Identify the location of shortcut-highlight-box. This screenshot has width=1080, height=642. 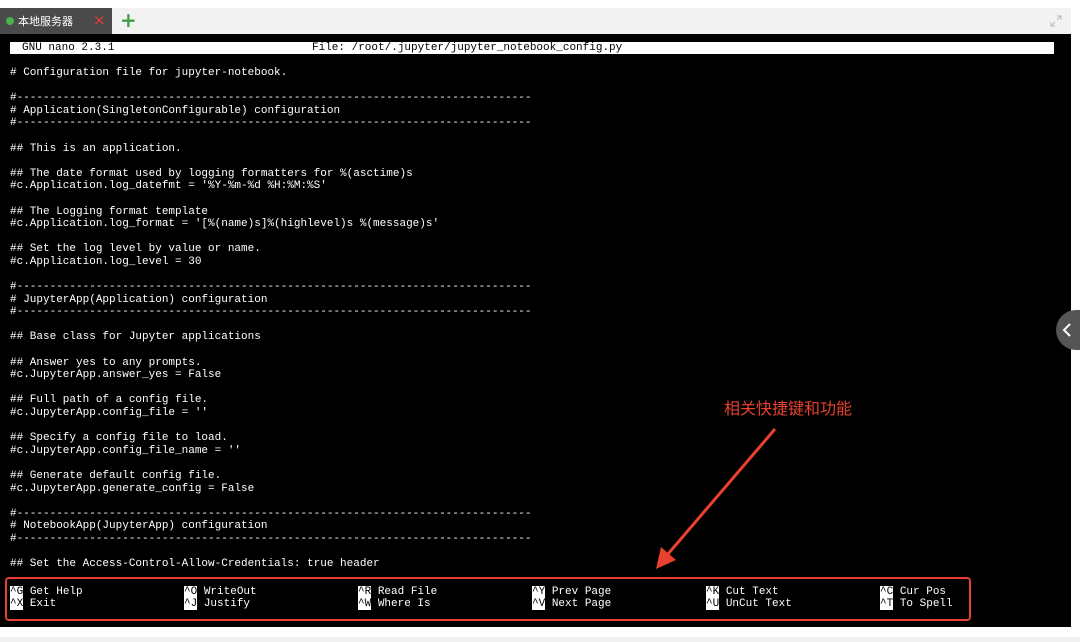
(488, 599).